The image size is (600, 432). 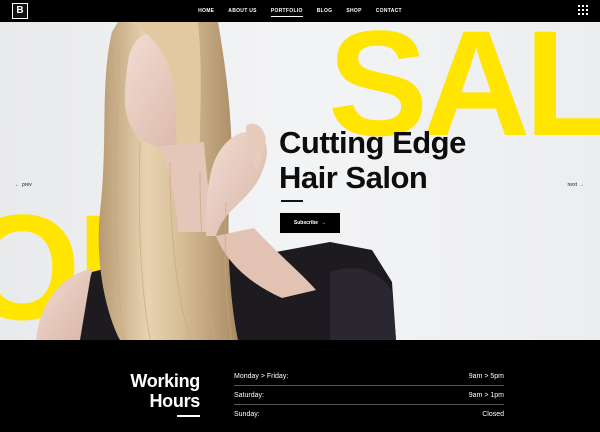 I want to click on hours-day: Monday > Friday:, so click(x=261, y=376).